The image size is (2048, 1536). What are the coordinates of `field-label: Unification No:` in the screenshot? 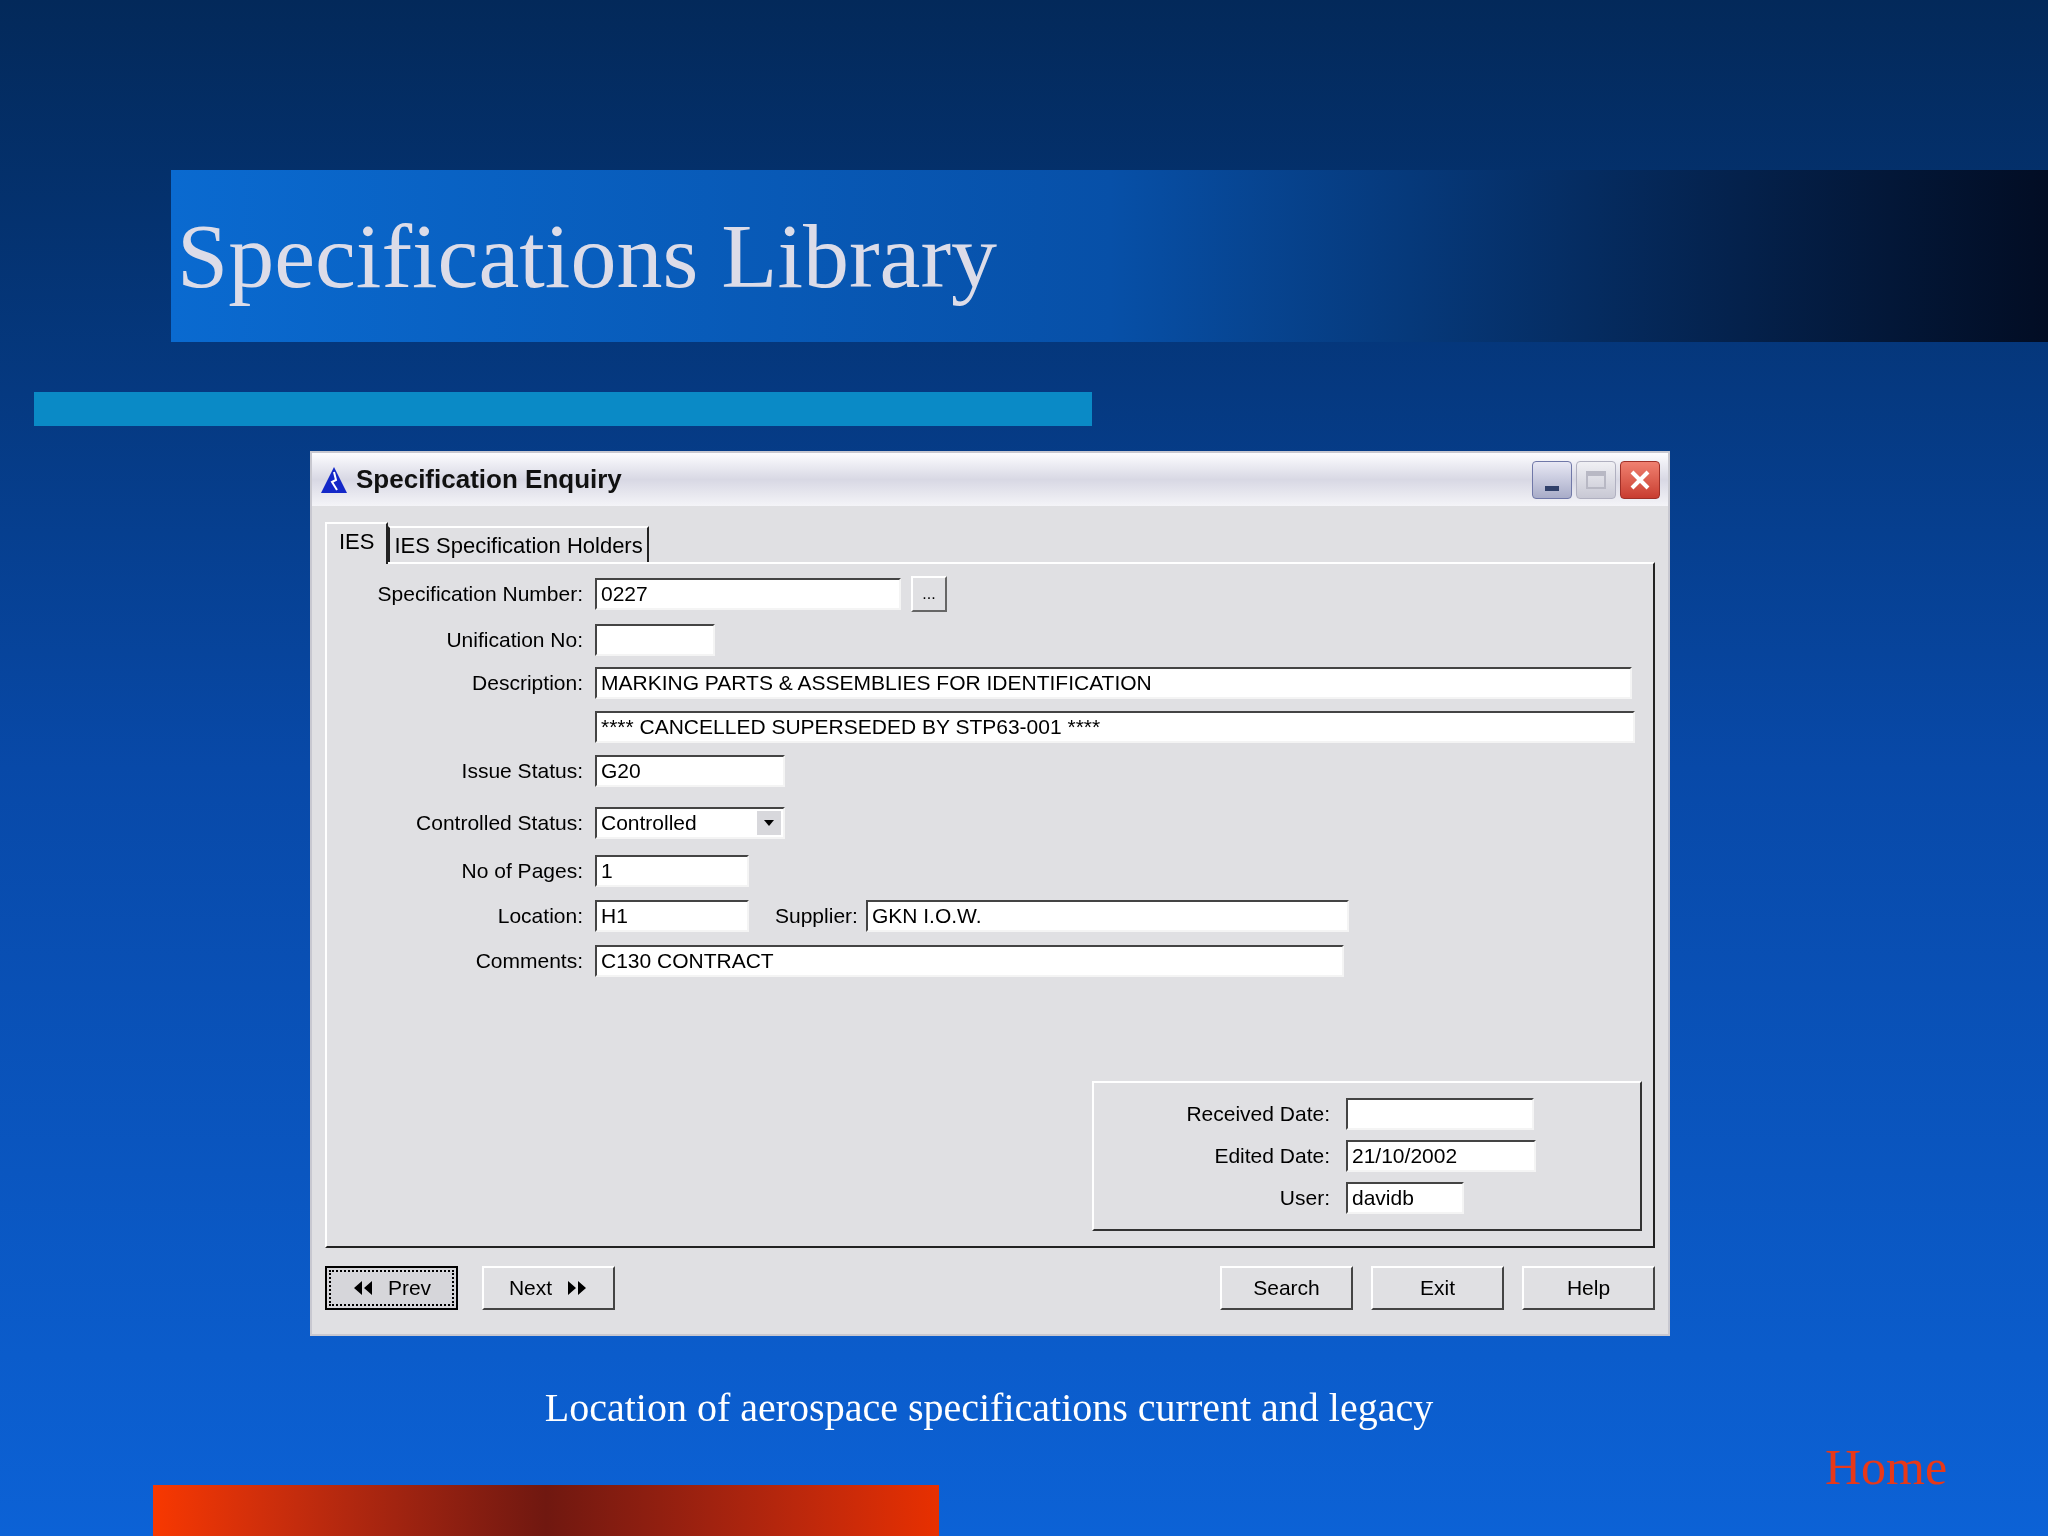 It's located at (514, 640).